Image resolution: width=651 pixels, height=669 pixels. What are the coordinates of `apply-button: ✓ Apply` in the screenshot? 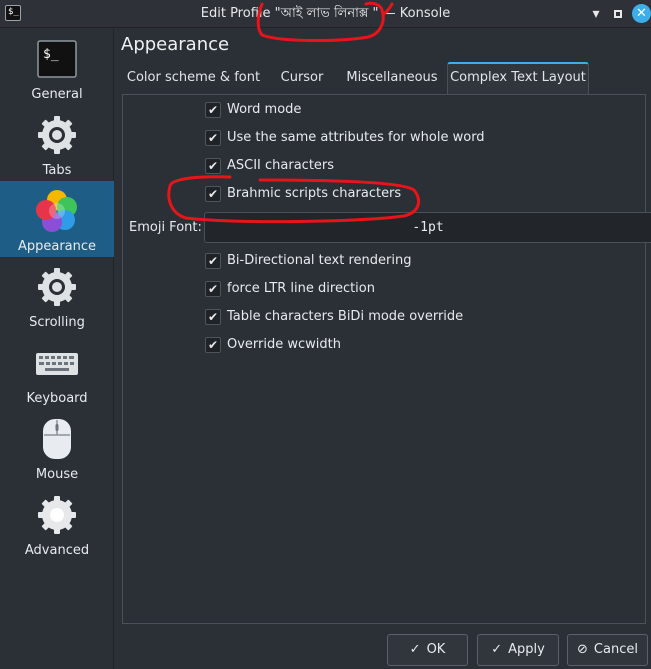 It's located at (518, 650).